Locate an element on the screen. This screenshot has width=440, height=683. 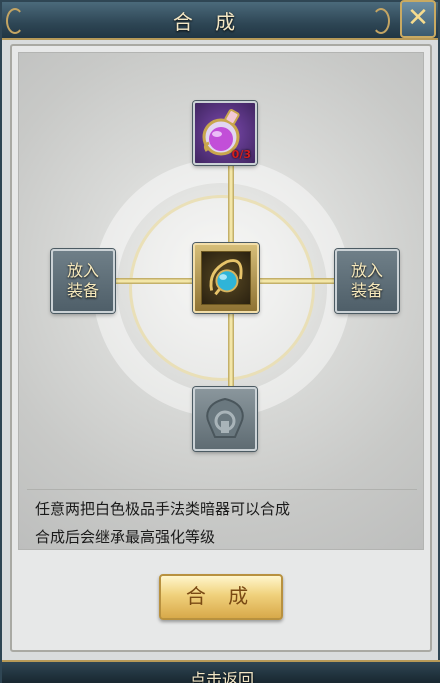
material-count: 0/3 is located at coordinates (241, 154).